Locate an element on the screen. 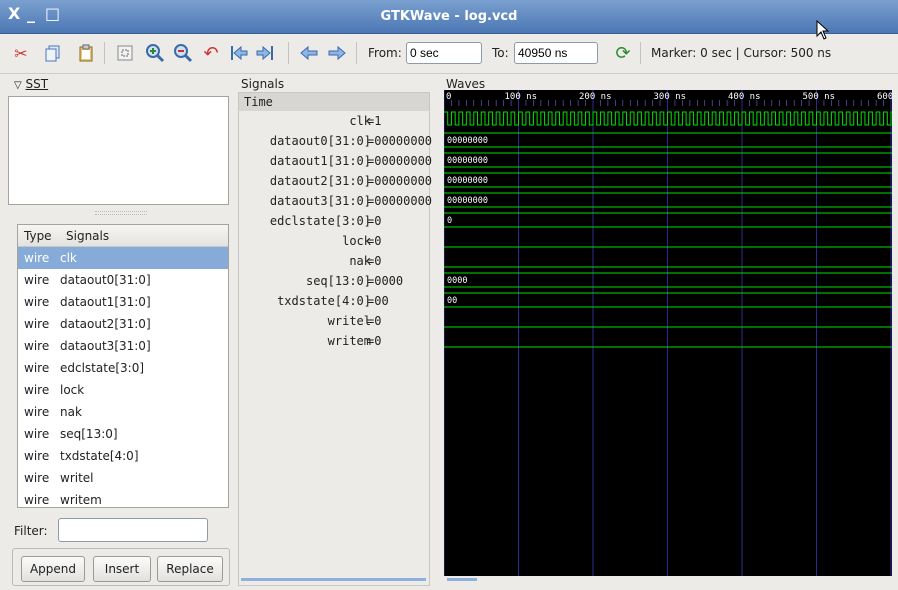  signal-list-row: wire txdstate[4:0] is located at coordinates (123, 456).